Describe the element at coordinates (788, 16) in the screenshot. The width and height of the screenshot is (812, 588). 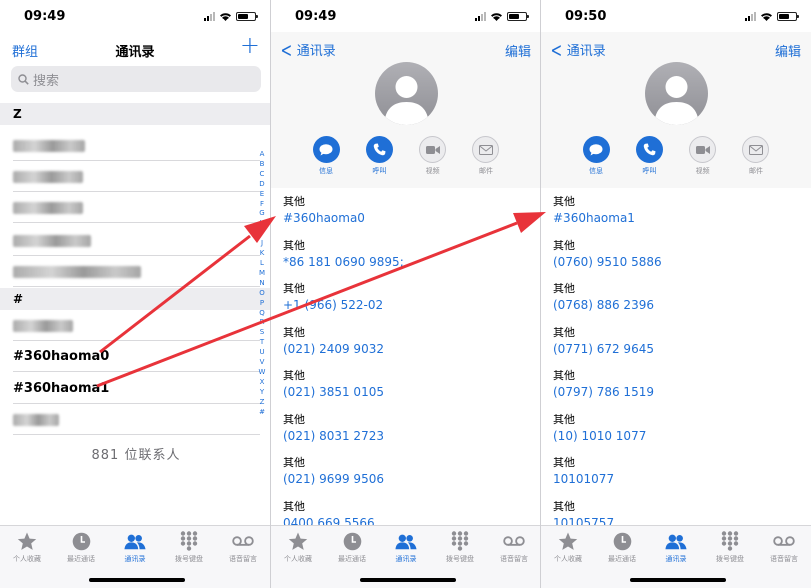
I see `battery-icon` at that location.